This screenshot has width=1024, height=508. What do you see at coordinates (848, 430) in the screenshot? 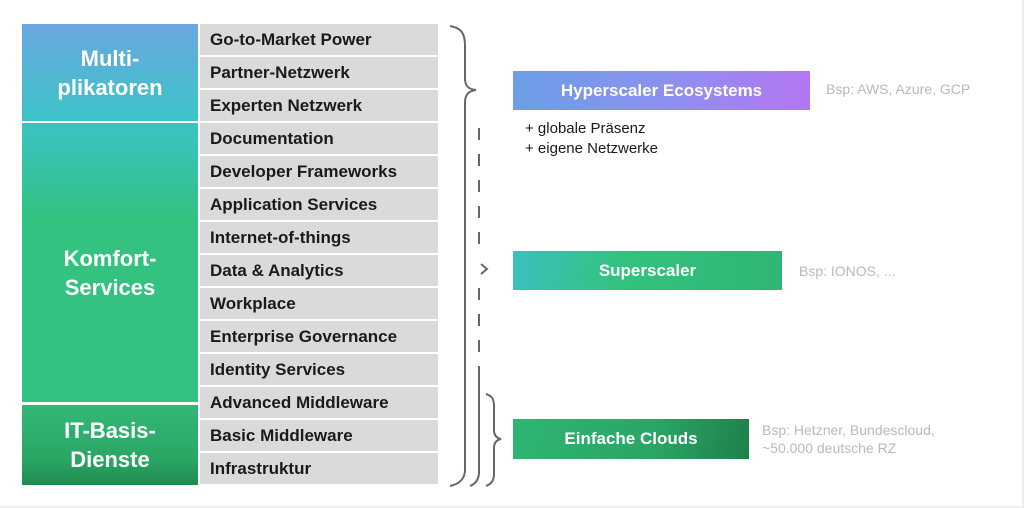
I see `clouds-example-line1: Bsp: Hetzner, Bundescloud,` at bounding box center [848, 430].